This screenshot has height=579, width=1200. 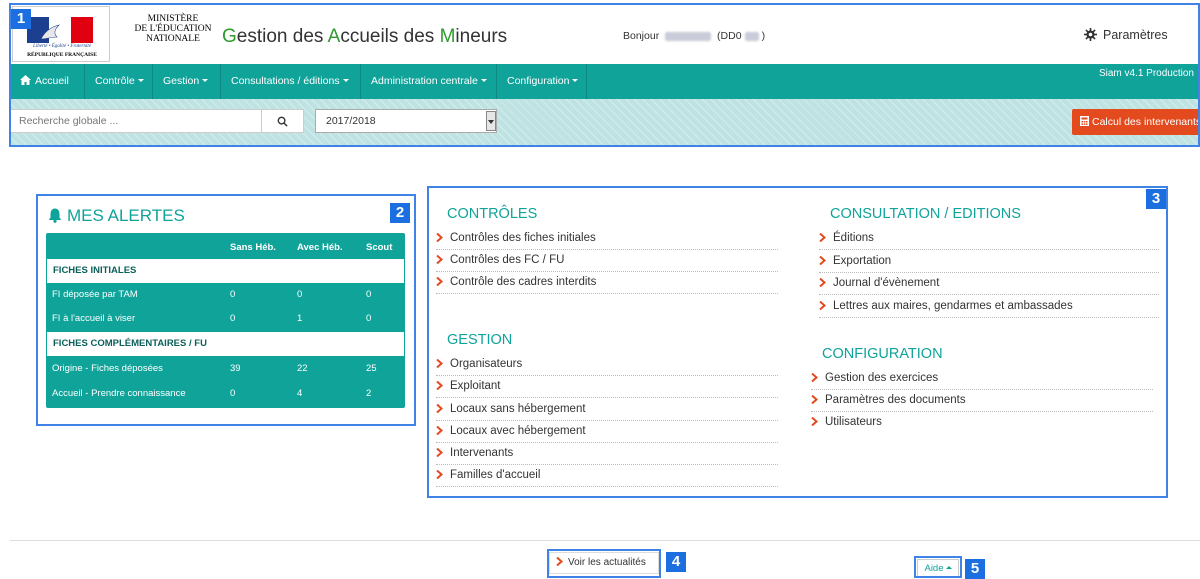 I want to click on cell-value: 39, so click(x=235, y=368).